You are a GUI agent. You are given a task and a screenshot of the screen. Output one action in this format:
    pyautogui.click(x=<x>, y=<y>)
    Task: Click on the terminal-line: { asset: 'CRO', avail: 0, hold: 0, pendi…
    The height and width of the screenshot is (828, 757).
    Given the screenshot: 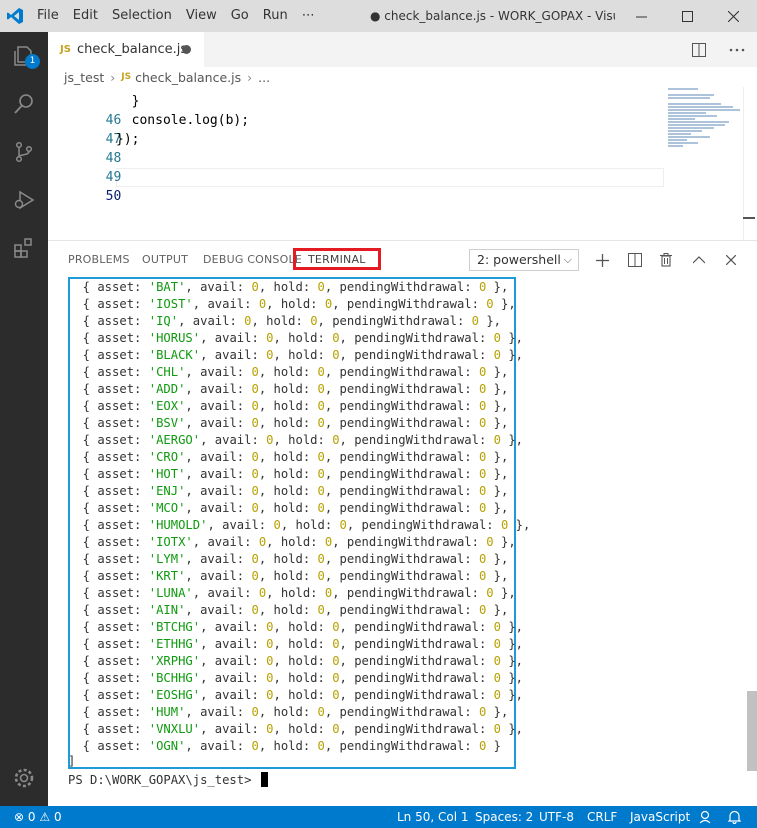 What is the action you would take?
    pyautogui.click(x=288, y=457)
    